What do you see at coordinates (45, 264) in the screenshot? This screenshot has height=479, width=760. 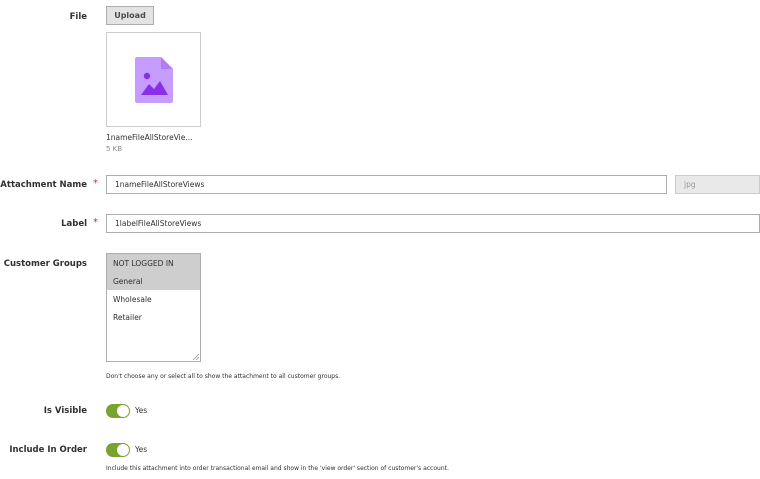 I see `customer-groups-label: Customer Groups` at bounding box center [45, 264].